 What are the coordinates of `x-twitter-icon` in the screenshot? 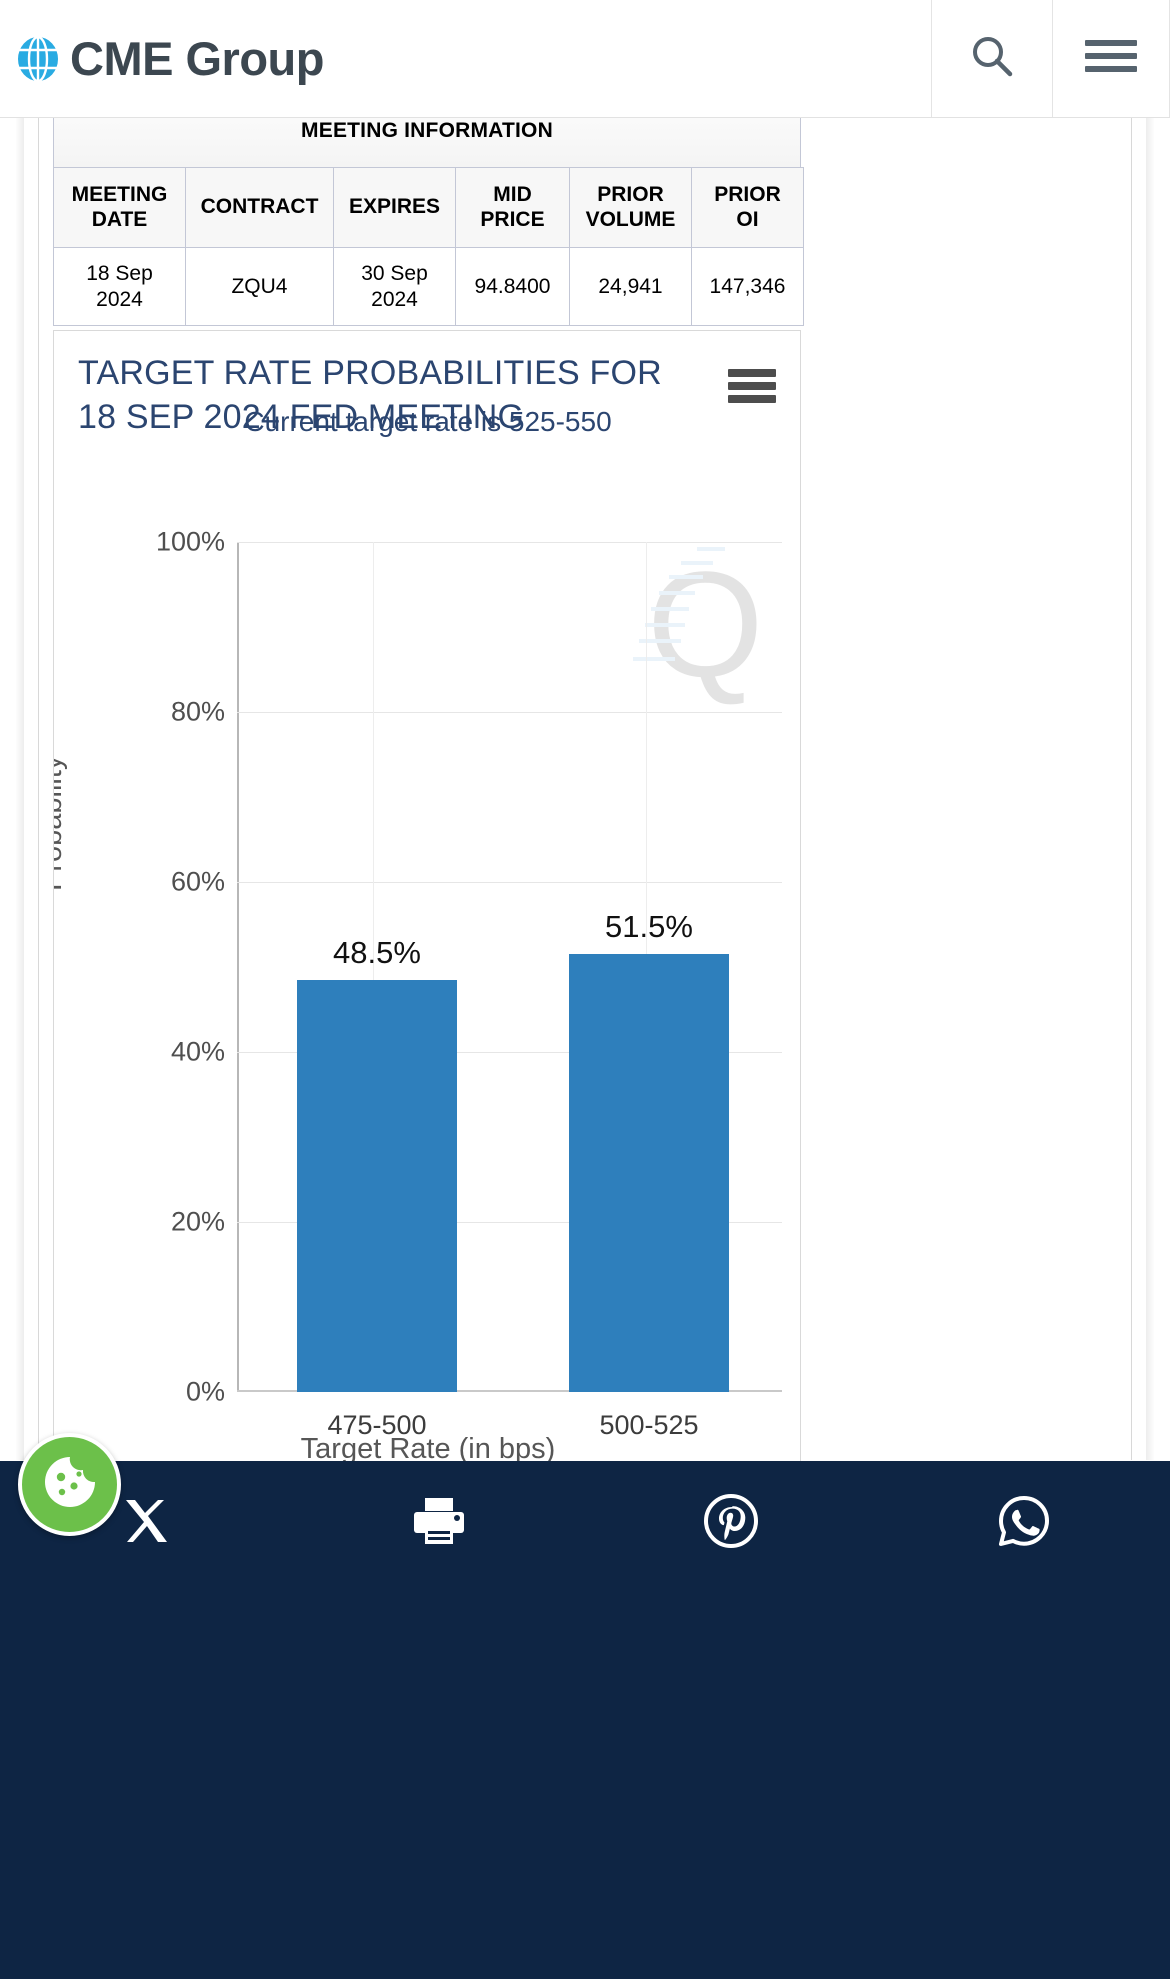 It's located at (146, 1523).